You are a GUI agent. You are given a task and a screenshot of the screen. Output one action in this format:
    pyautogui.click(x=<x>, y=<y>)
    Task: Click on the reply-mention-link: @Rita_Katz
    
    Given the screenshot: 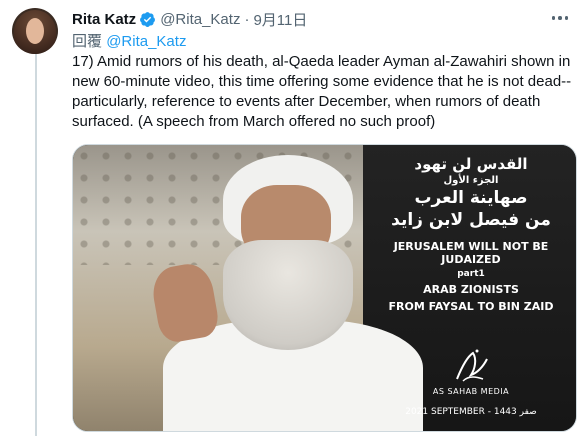 What is the action you would take?
    pyautogui.click(x=146, y=41)
    